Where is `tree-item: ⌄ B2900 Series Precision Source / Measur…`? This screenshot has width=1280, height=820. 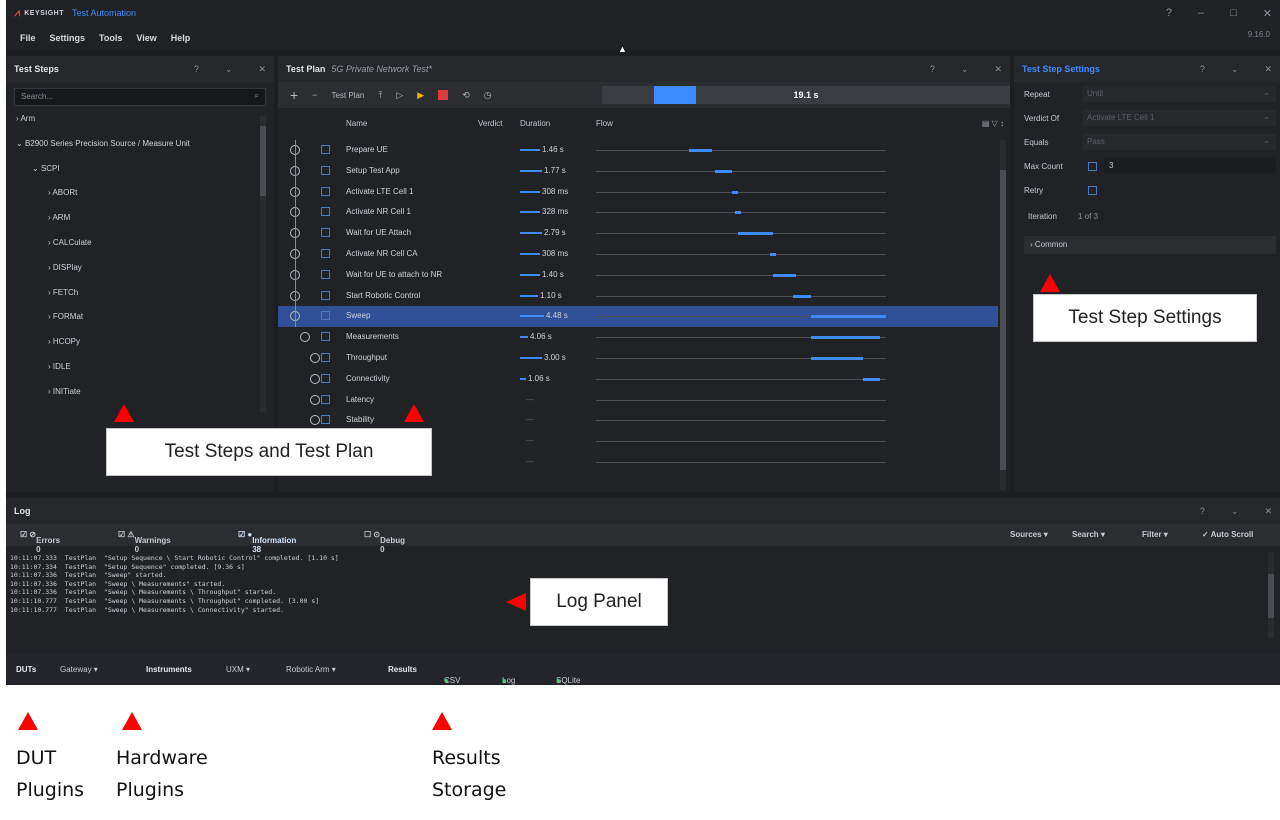 tree-item: ⌄ B2900 Series Precision Source / Measur… is located at coordinates (103, 148).